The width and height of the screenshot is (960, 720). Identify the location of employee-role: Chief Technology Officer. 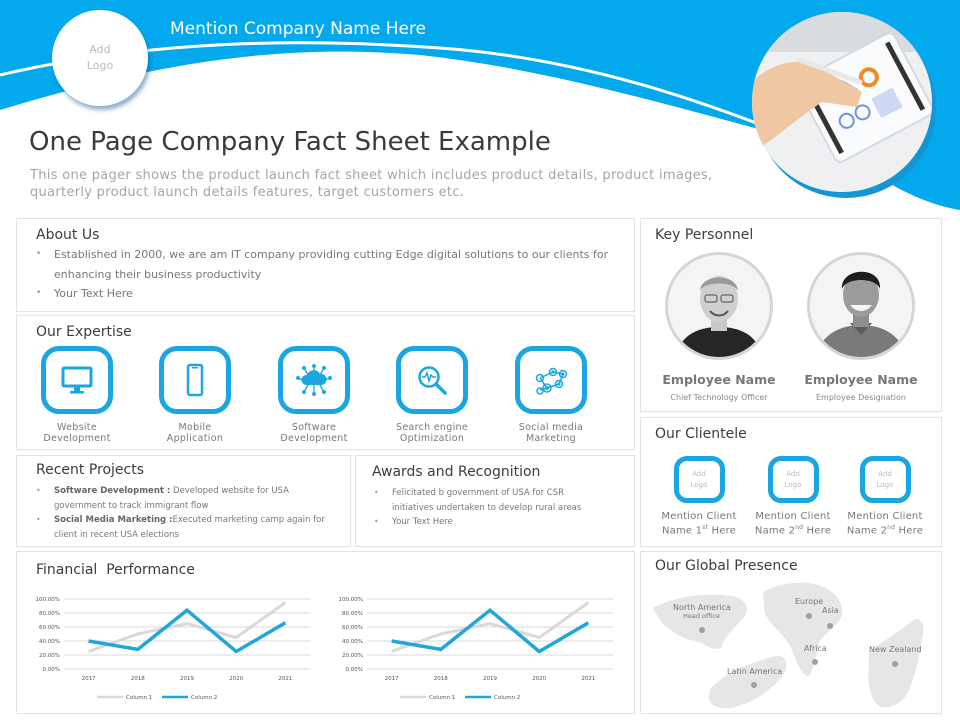
(719, 397).